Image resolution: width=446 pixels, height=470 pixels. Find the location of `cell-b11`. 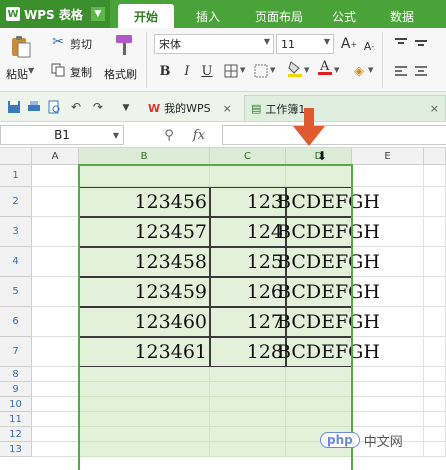

cell-b11 is located at coordinates (144, 419).